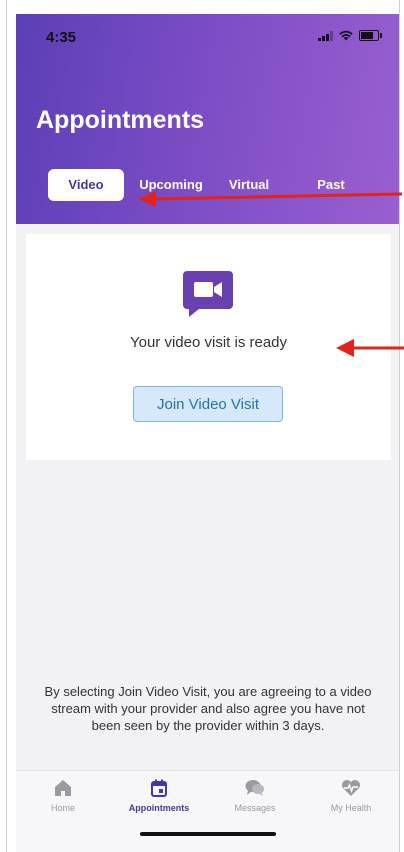 This screenshot has width=404, height=852. I want to click on messages-icon, so click(254, 788).